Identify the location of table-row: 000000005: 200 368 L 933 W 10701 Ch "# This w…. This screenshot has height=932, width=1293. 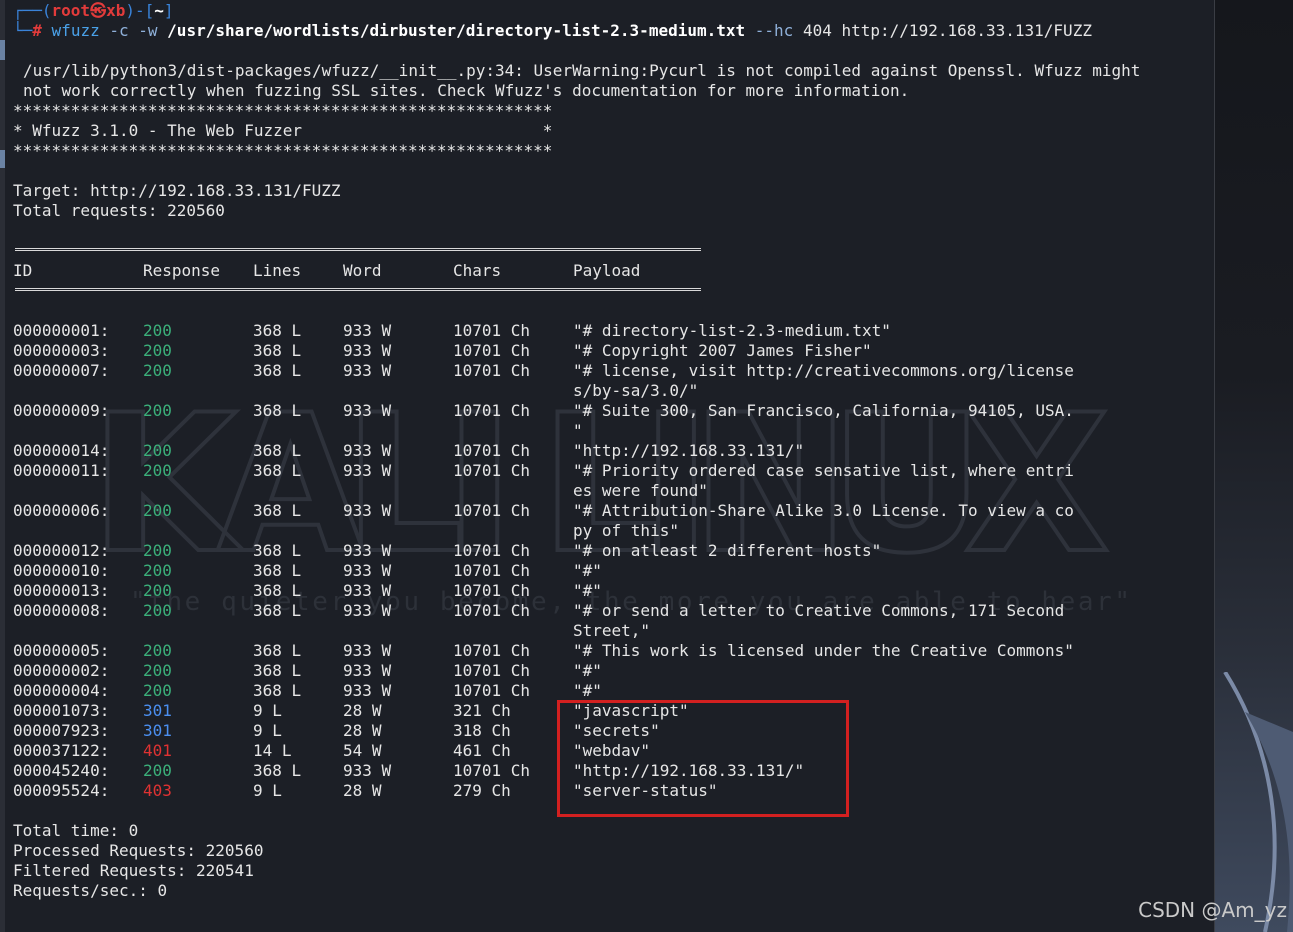
(563, 651).